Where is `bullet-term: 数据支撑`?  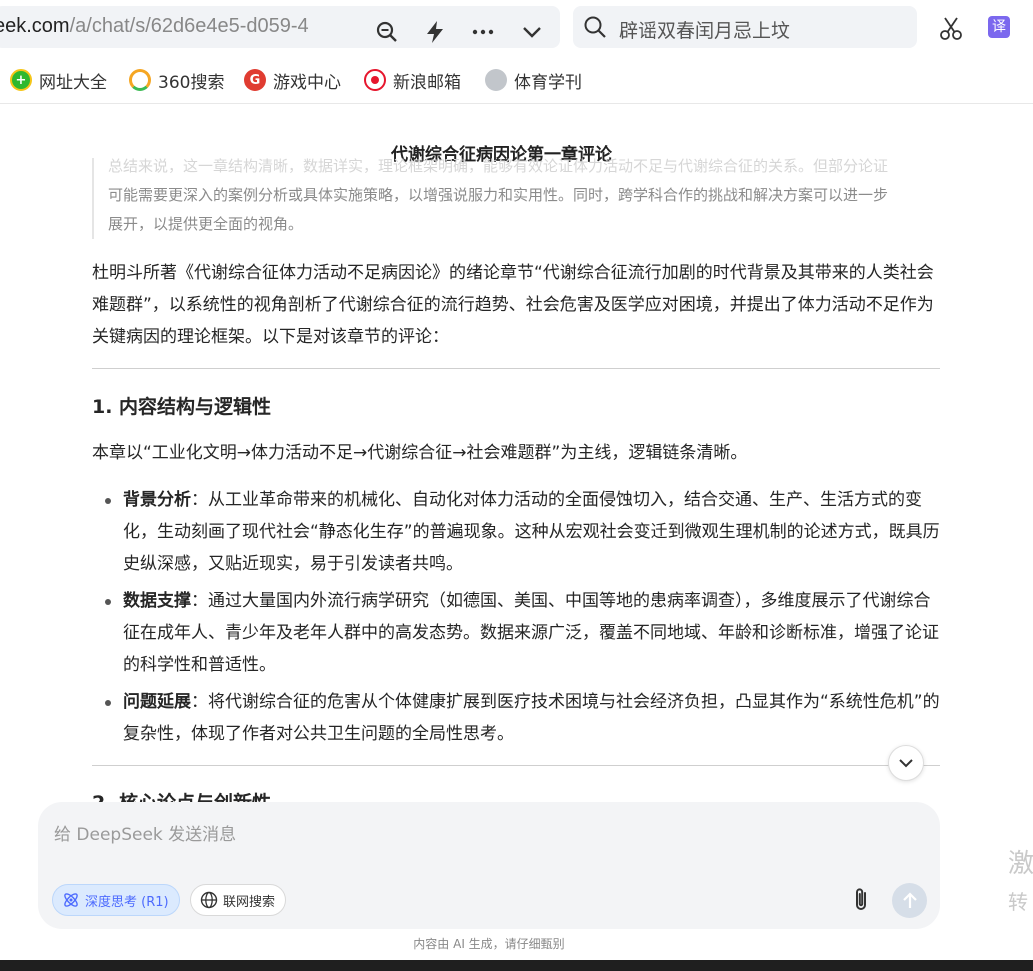
bullet-term: 数据支撑 is located at coordinates (157, 601).